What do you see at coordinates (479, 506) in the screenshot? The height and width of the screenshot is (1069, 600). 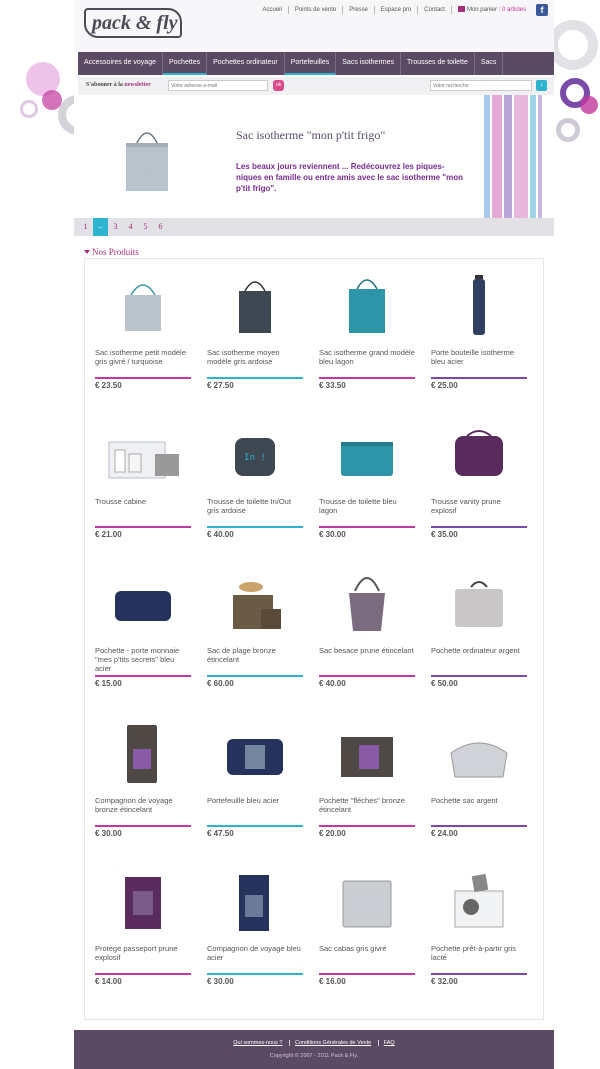 I see `product-name: Trousse vanity prune explosif` at bounding box center [479, 506].